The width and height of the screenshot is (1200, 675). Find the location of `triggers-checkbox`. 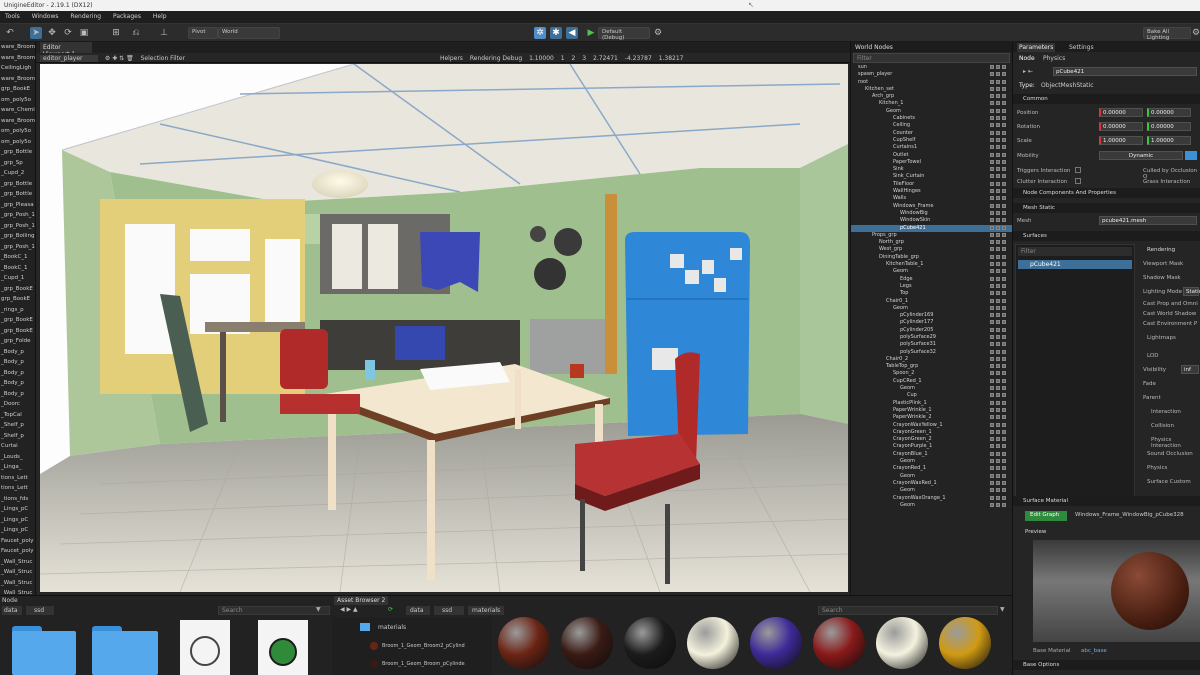

triggers-checkbox is located at coordinates (1078, 170).